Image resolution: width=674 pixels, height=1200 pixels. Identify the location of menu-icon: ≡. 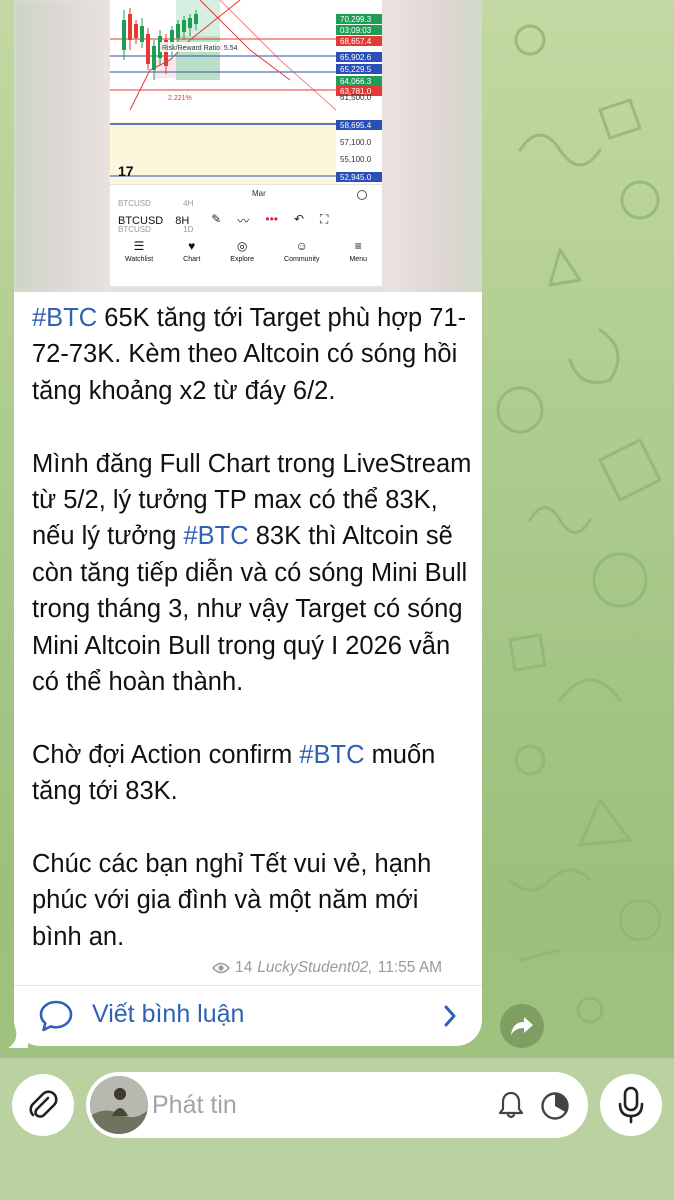
(358, 246).